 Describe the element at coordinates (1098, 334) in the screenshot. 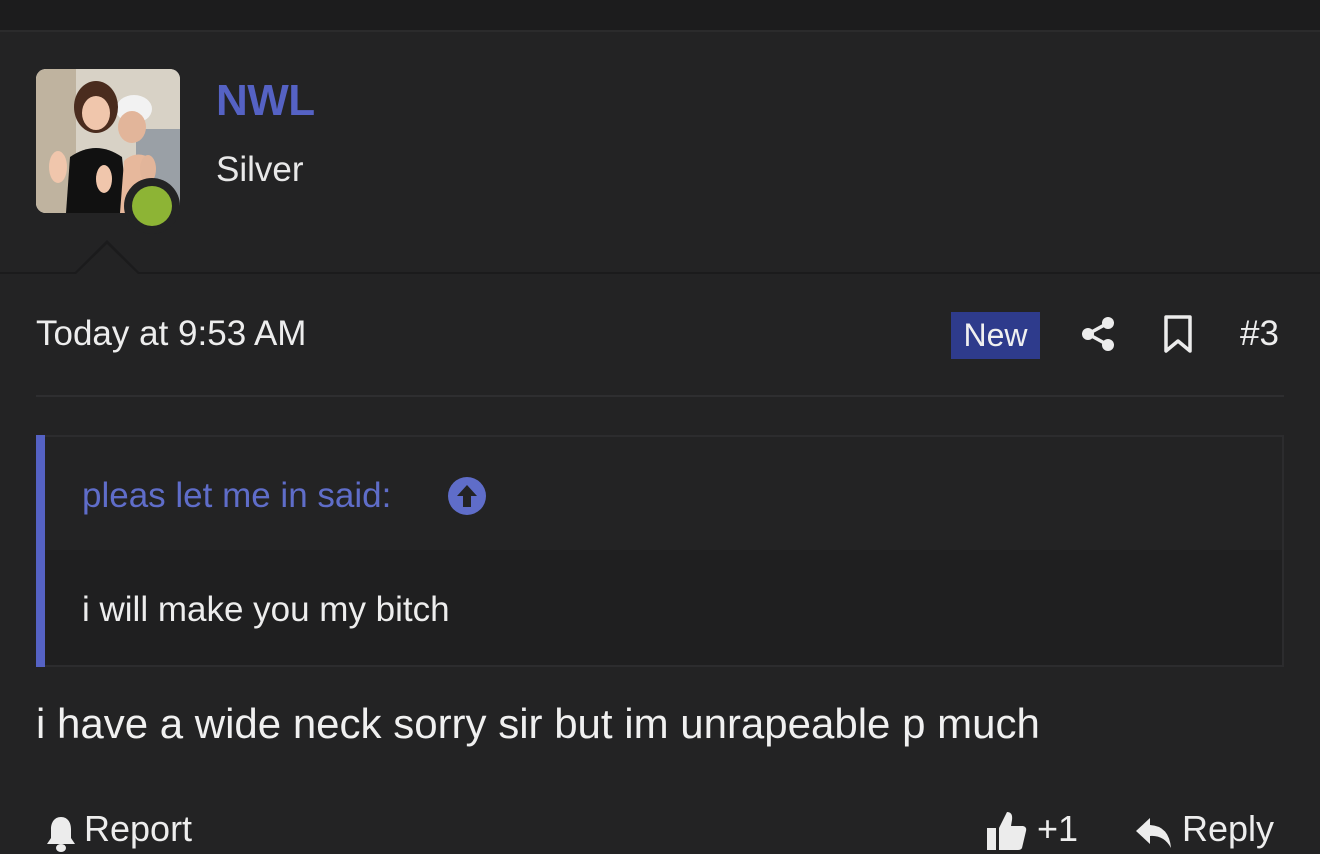

I see `share-icon` at that location.